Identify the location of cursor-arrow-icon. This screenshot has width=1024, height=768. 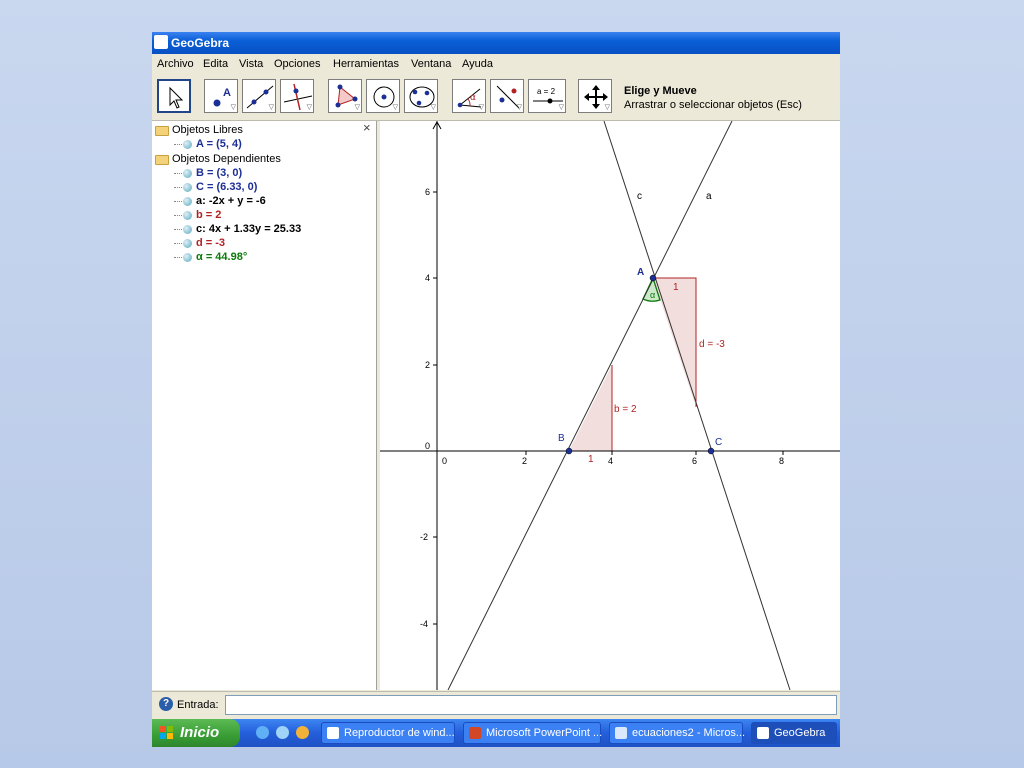
(176, 97).